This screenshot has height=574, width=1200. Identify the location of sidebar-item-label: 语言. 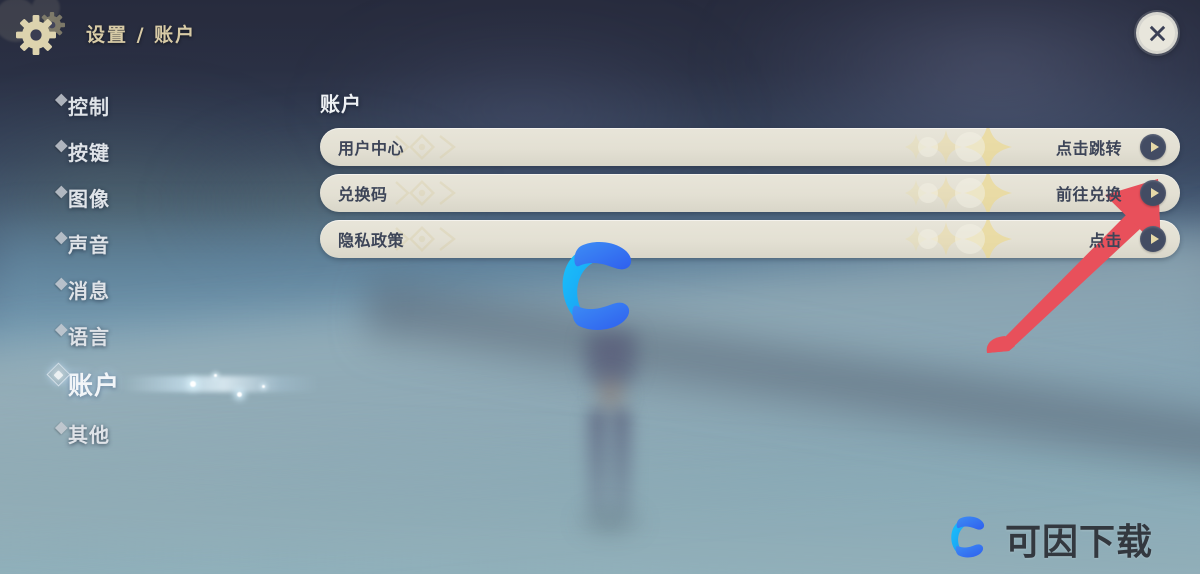
(89, 336).